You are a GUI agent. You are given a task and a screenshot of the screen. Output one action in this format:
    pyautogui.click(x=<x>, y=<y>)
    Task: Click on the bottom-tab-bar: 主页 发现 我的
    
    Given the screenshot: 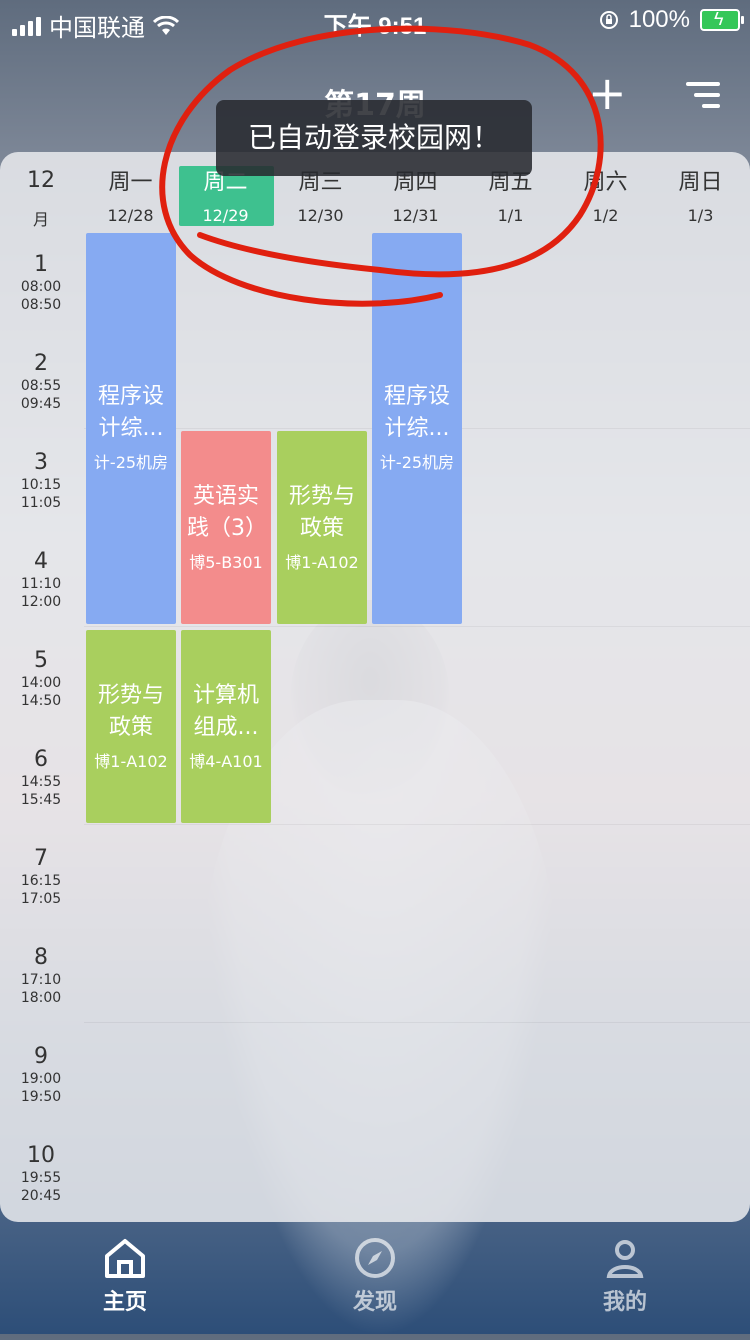 What is the action you would take?
    pyautogui.click(x=375, y=1278)
    